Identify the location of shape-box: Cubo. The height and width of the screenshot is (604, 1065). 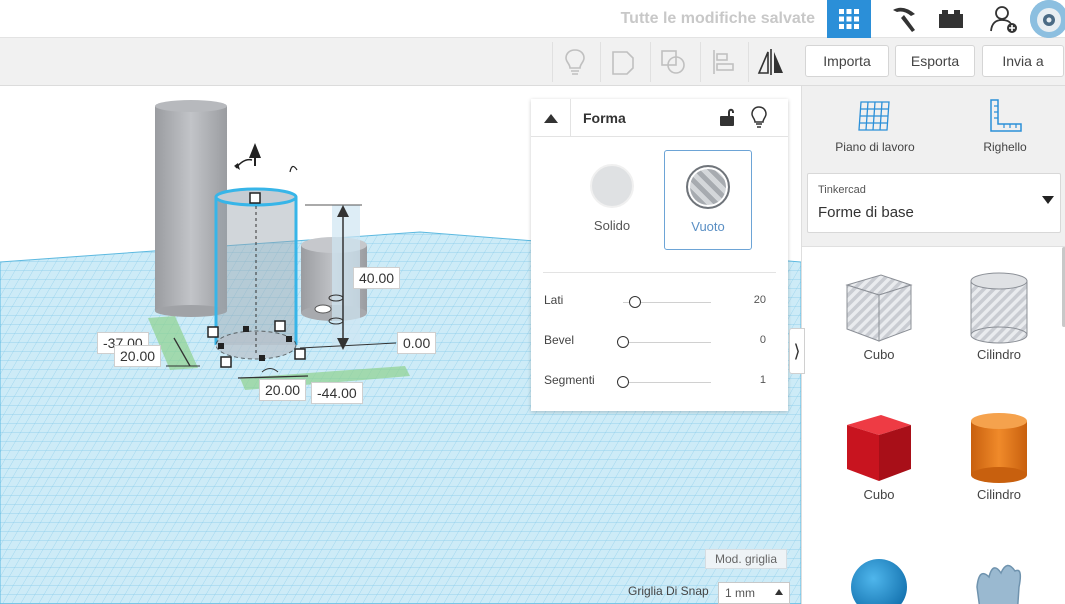
(879, 454).